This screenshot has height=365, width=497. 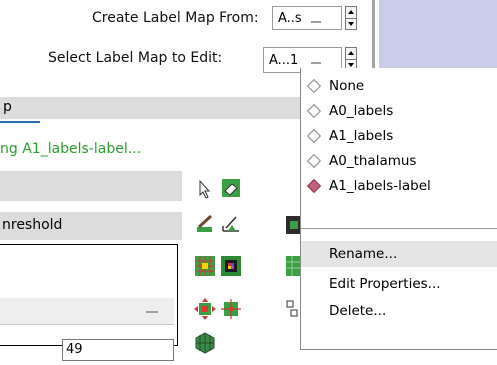 I want to click on threshold-grid-icon, so click(x=293, y=266).